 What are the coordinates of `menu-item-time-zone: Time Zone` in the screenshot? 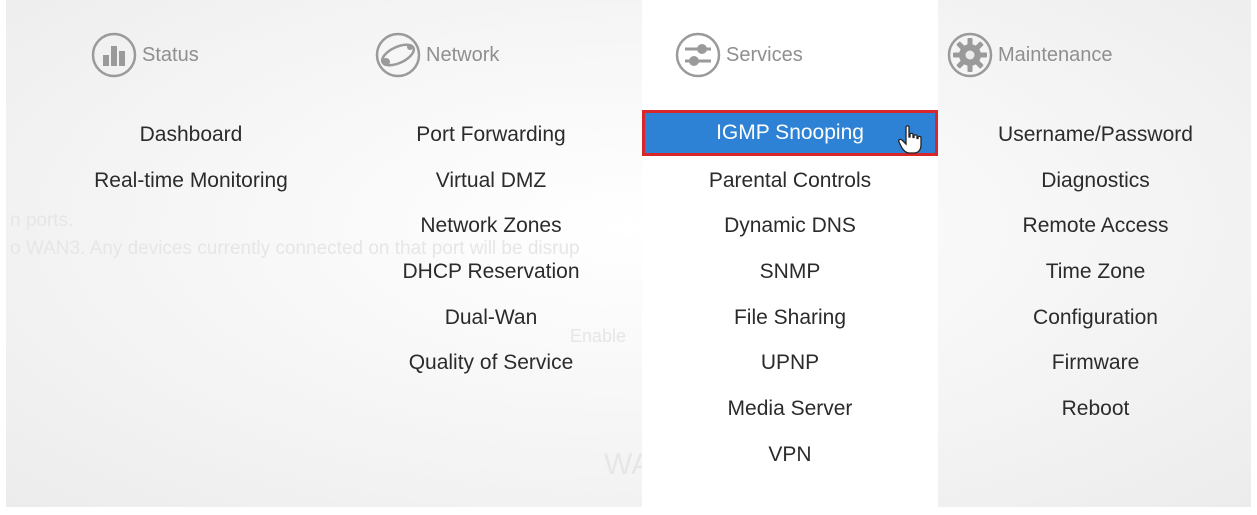 It's located at (1095, 272).